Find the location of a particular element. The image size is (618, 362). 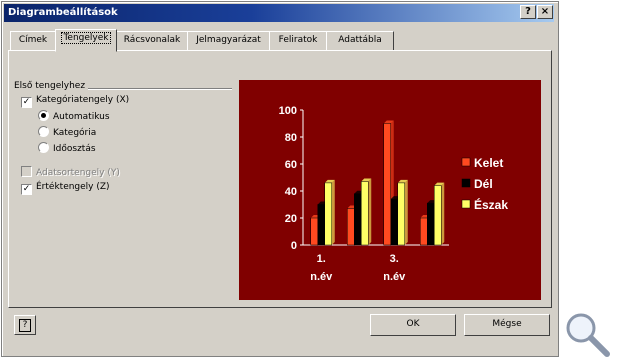

y-tick-label: 60 is located at coordinates (291, 165).